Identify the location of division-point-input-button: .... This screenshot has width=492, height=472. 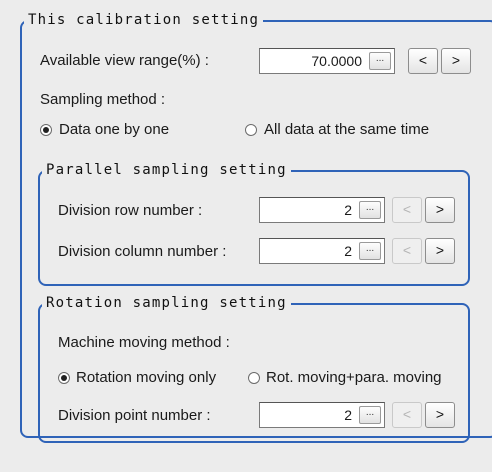
(370, 415).